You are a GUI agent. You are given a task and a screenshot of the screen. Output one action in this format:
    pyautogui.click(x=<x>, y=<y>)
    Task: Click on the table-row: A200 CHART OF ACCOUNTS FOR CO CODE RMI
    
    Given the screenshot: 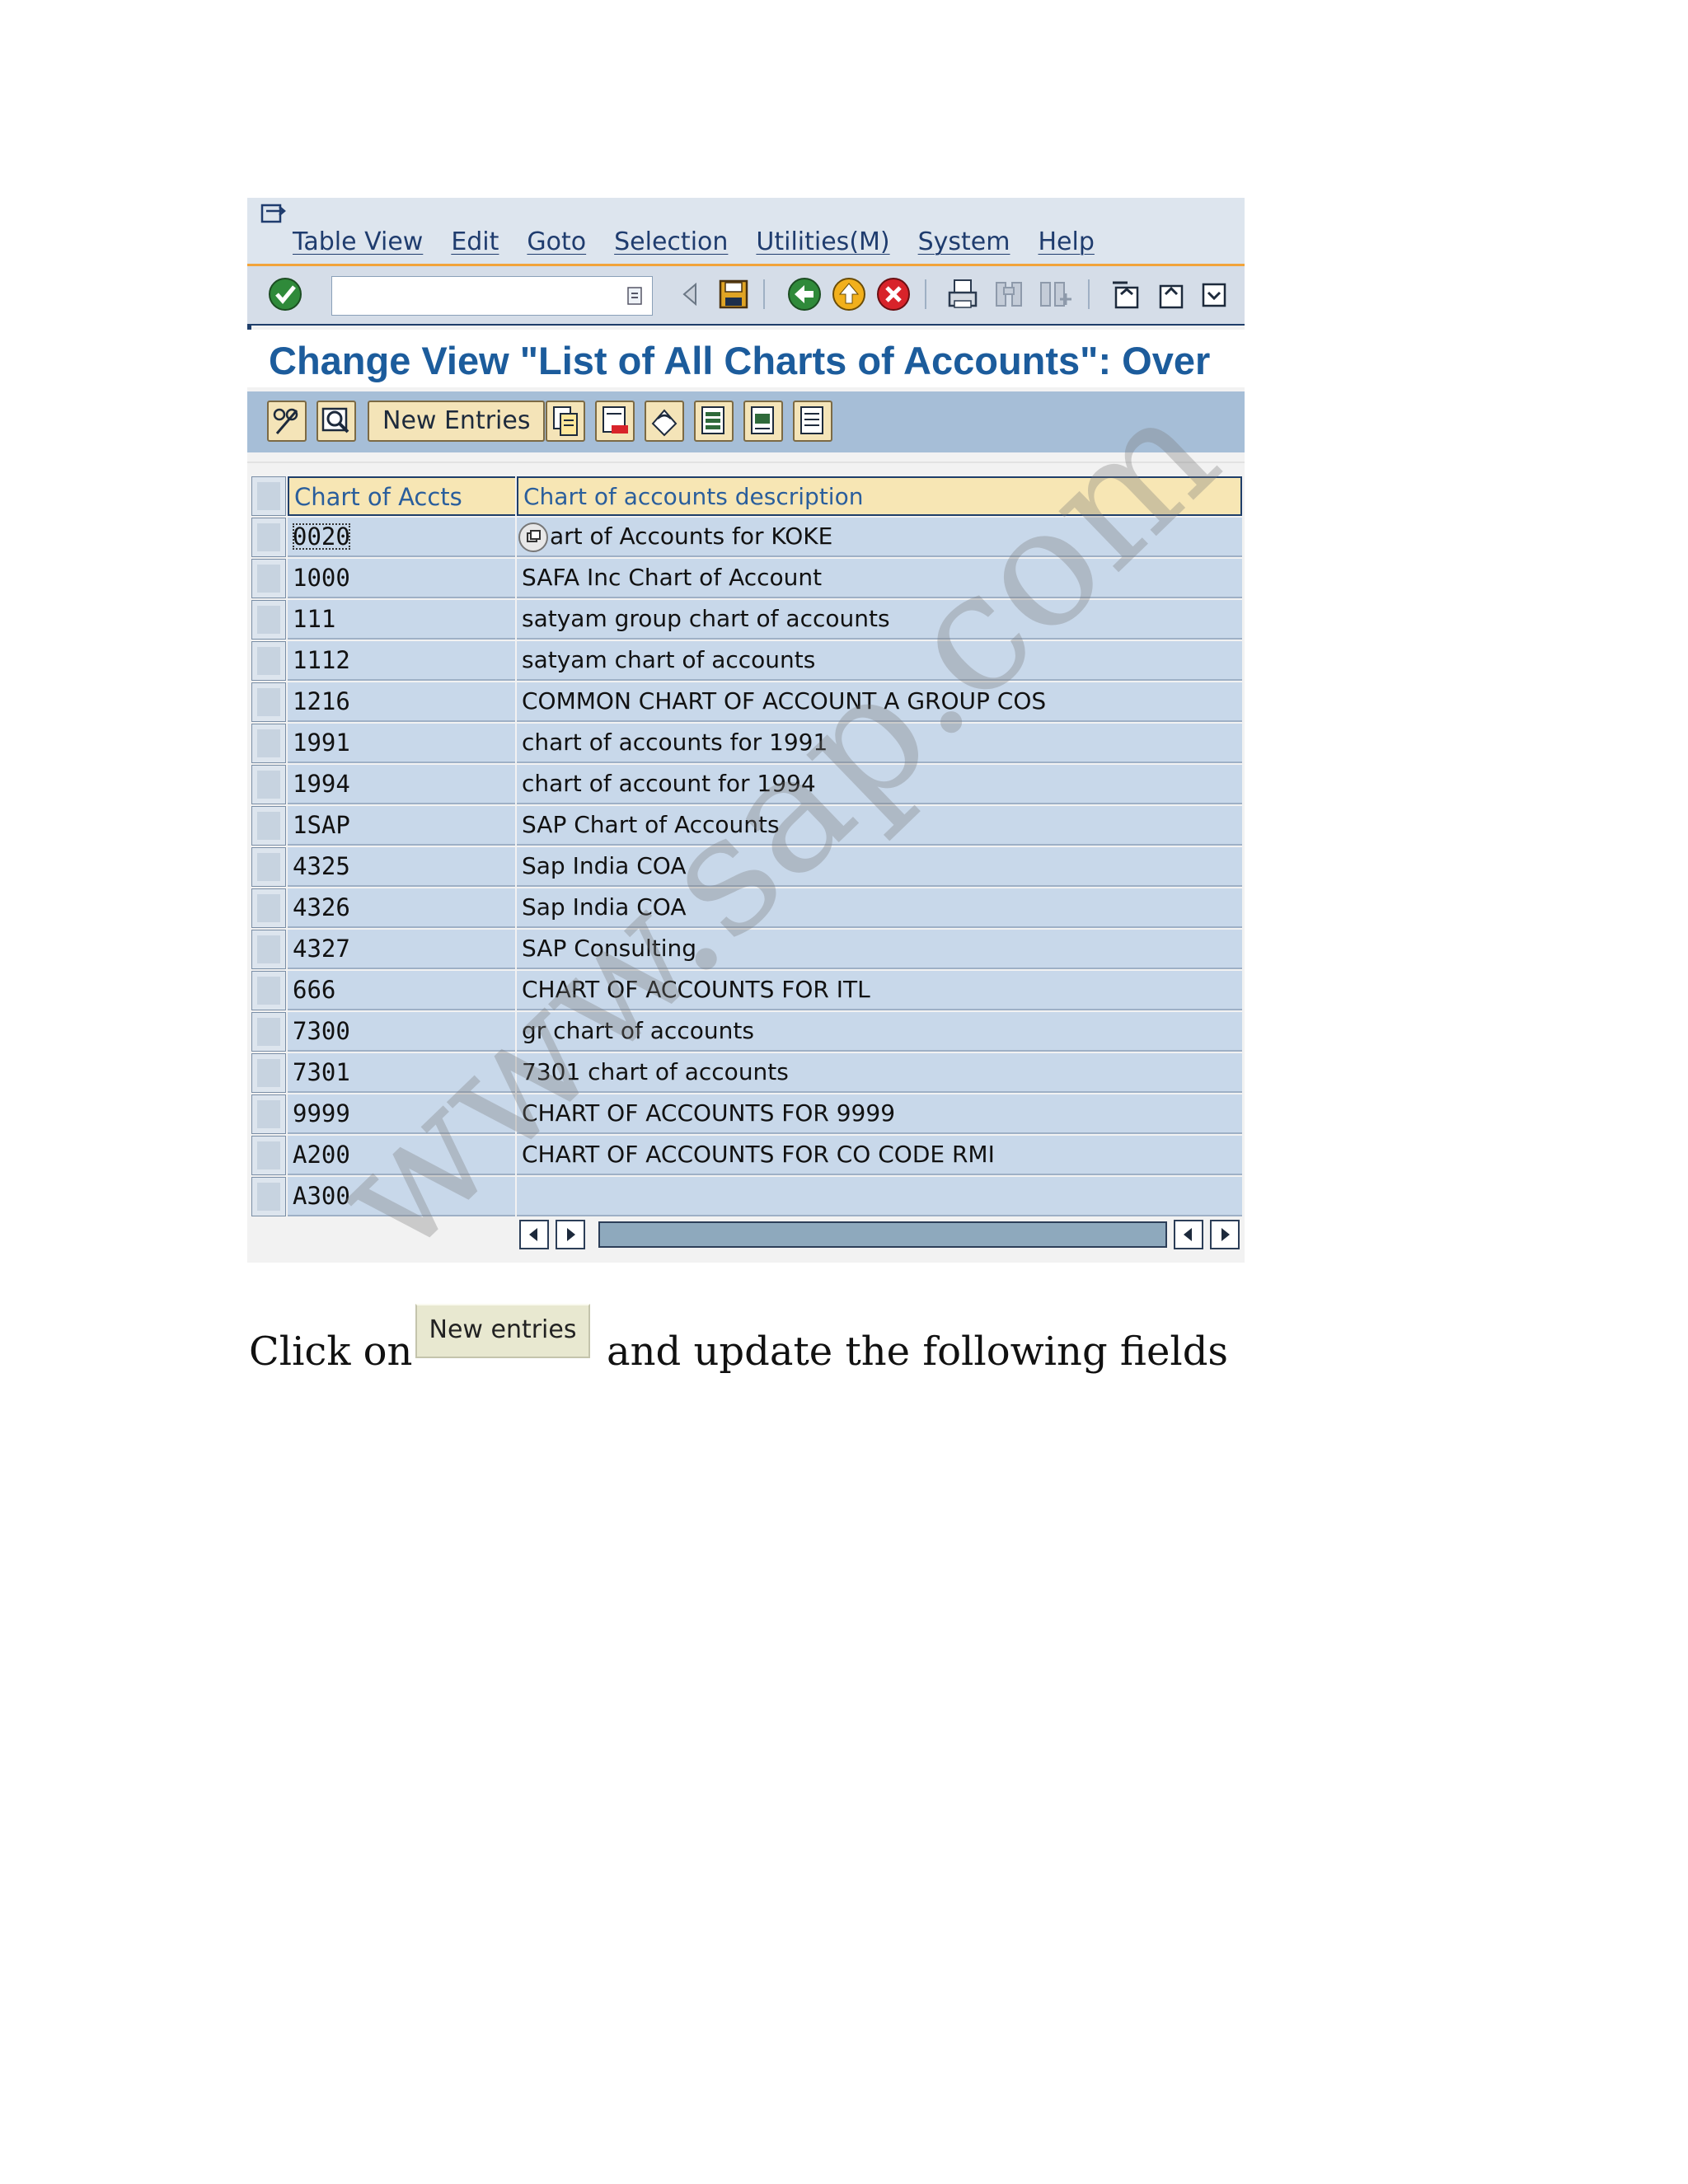 What is the action you would take?
    pyautogui.click(x=747, y=1156)
    